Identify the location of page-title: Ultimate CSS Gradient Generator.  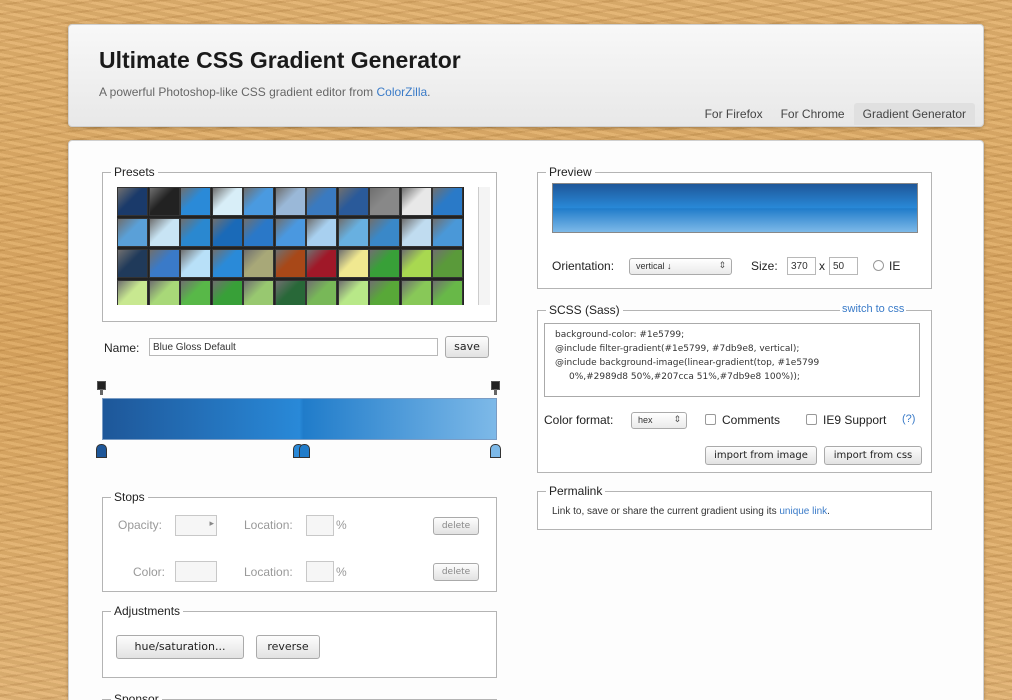
(280, 60).